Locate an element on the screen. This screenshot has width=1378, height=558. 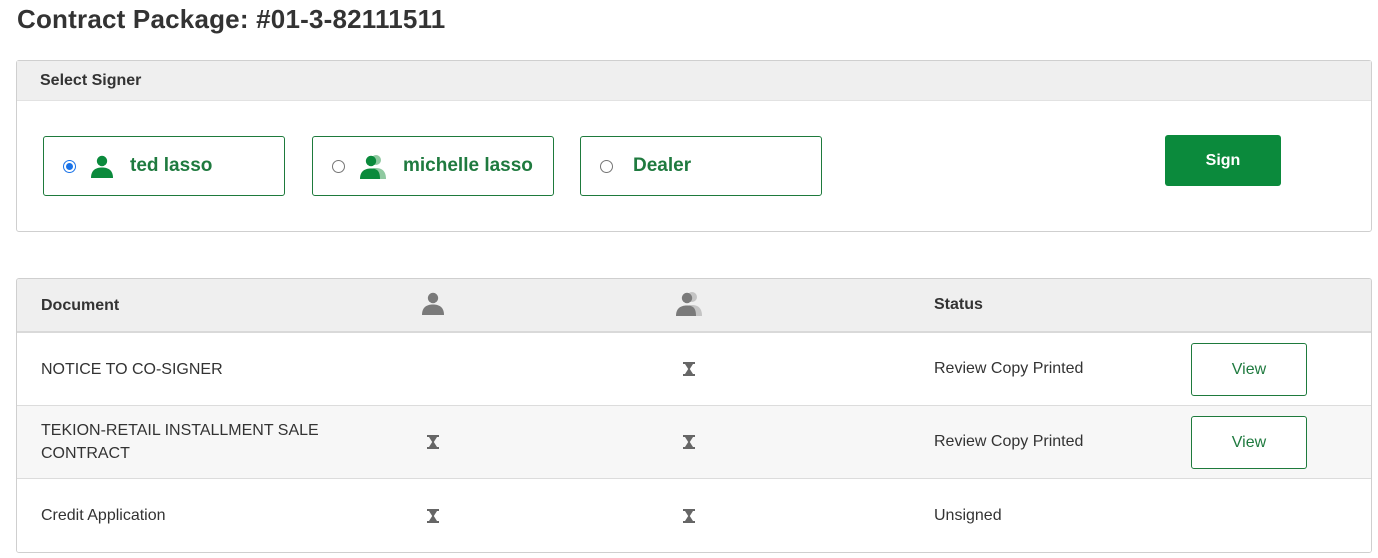
column-header-signer2 is located at coordinates (689, 305).